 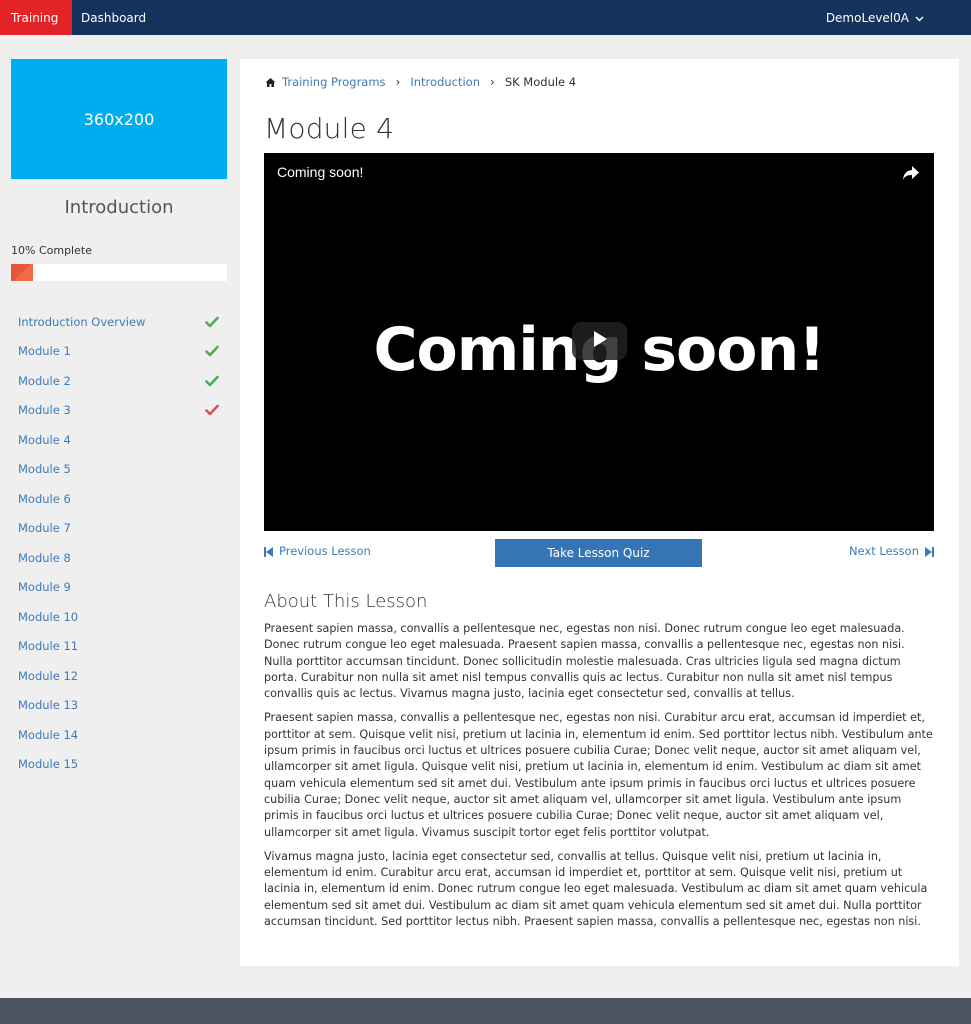 What do you see at coordinates (445, 82) in the screenshot?
I see `breadcrumb-introduction: Introduction` at bounding box center [445, 82].